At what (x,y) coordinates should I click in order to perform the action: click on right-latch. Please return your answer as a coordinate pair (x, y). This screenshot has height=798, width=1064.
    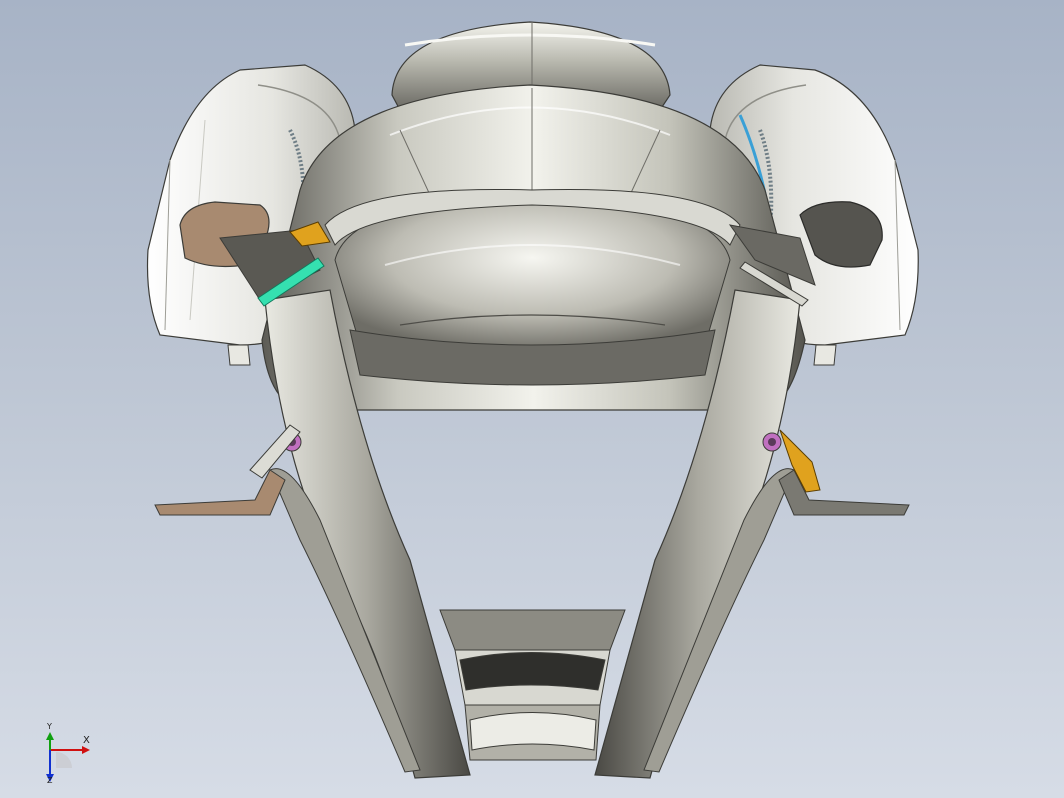
    Looking at the image, I should click on (825, 355).